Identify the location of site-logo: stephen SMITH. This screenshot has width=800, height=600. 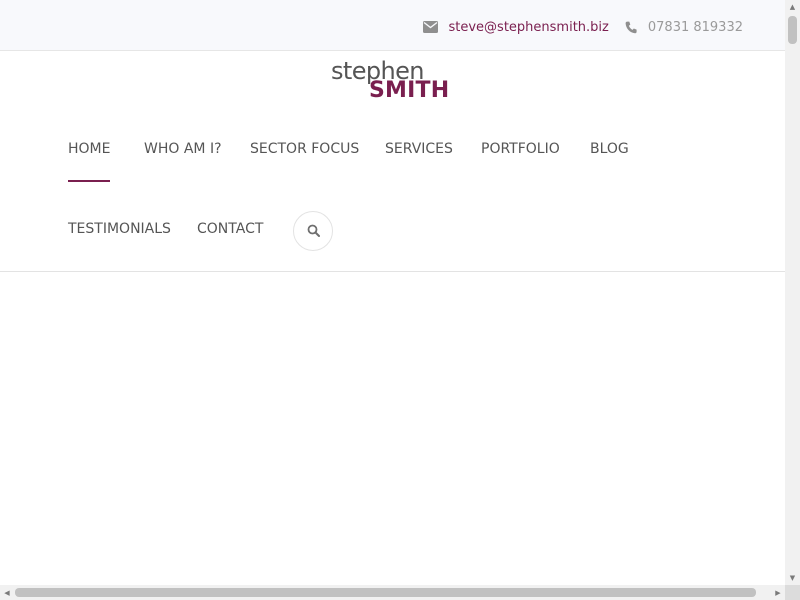
(394, 80).